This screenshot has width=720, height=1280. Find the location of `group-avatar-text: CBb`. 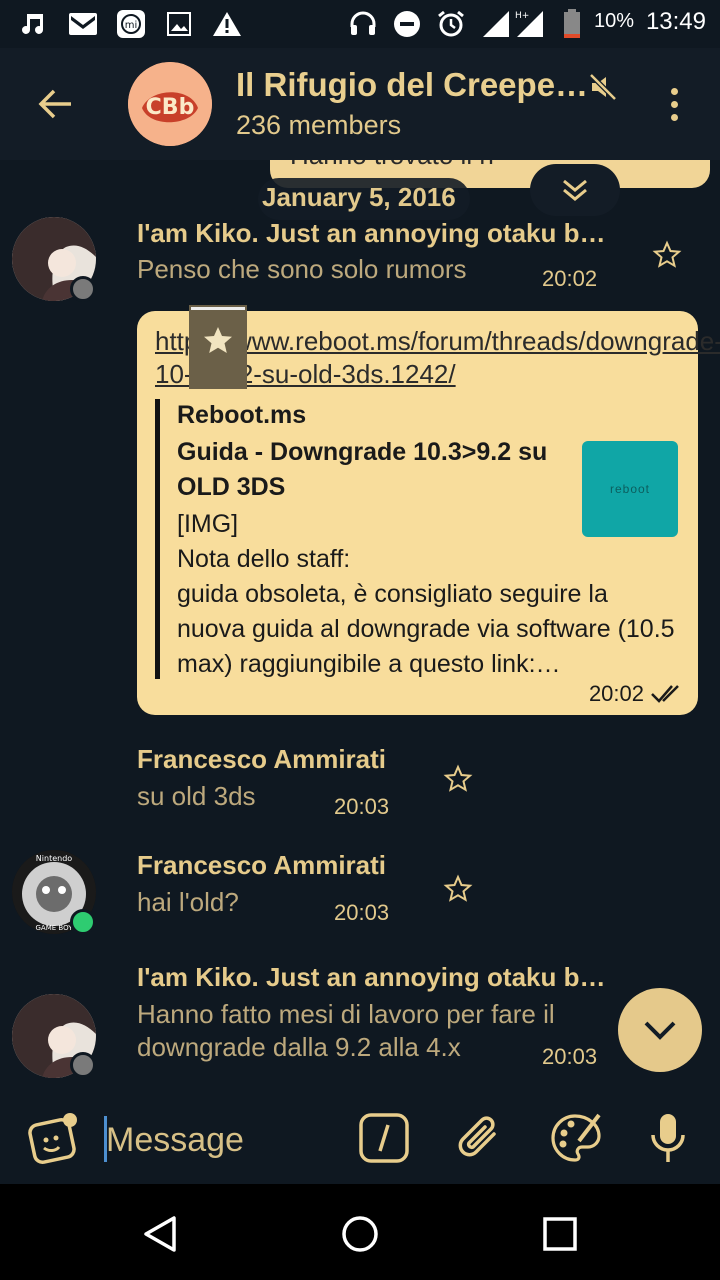

group-avatar-text: CBb is located at coordinates (170, 107).